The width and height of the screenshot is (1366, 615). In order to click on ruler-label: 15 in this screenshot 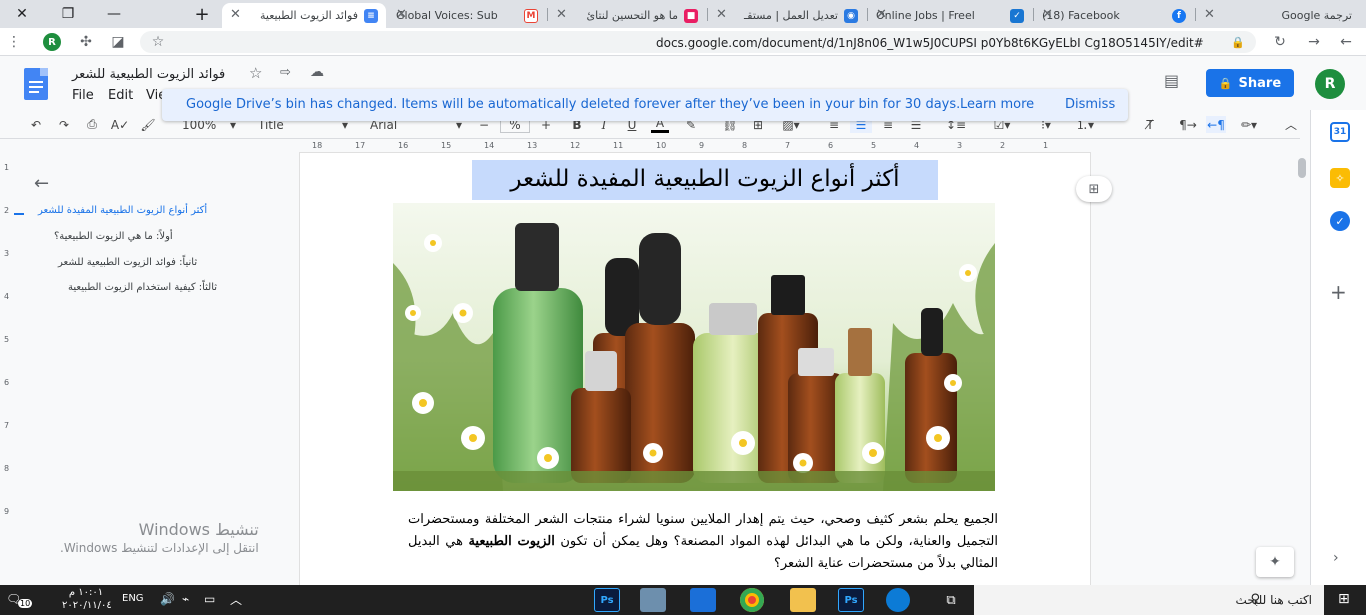, I will do `click(446, 145)`.